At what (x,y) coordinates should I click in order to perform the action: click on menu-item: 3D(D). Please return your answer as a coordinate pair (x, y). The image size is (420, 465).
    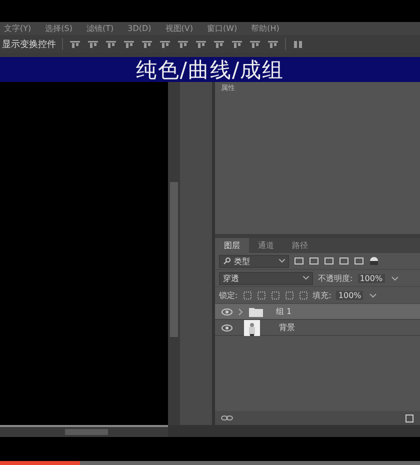
    Looking at the image, I should click on (140, 28).